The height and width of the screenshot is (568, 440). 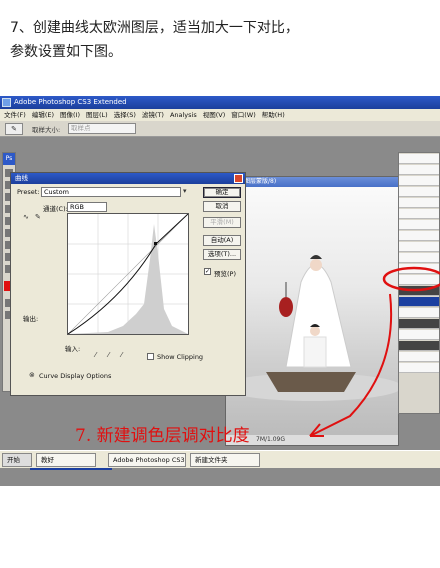 What do you see at coordinates (185, 191) in the screenshot?
I see `preset-menu-icon: ▾` at bounding box center [185, 191].